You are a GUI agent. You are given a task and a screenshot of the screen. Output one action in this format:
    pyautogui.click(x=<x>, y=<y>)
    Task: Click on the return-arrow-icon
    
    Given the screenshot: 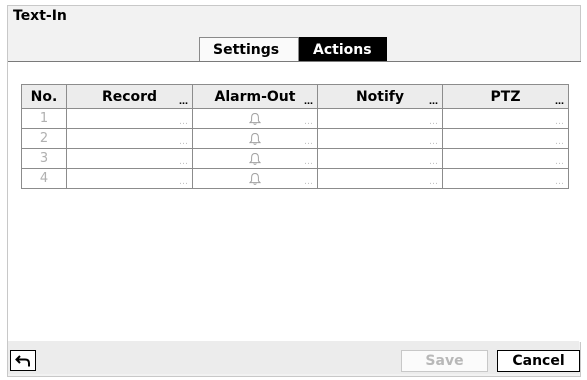 What is the action you would take?
    pyautogui.click(x=22, y=360)
    